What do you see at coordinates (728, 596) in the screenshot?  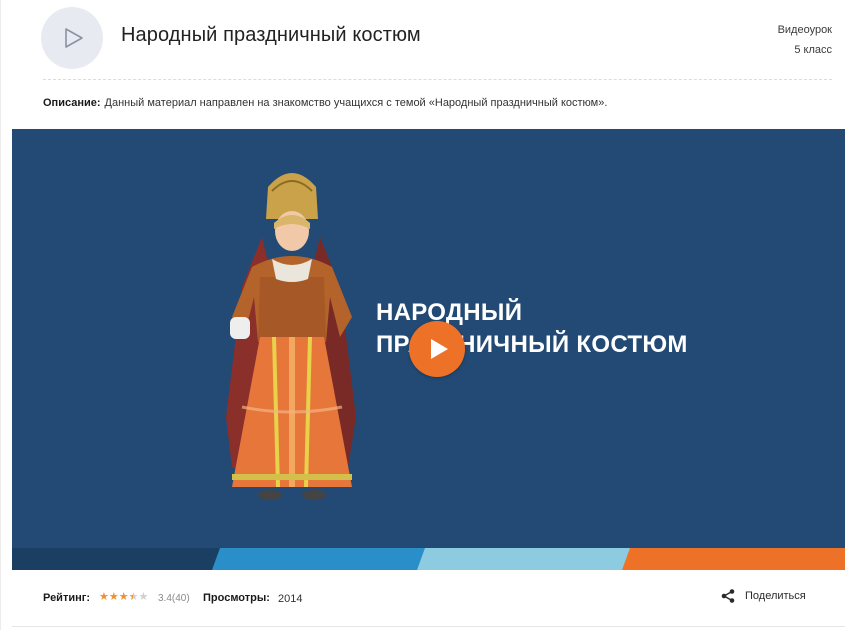 I see `share-icon` at bounding box center [728, 596].